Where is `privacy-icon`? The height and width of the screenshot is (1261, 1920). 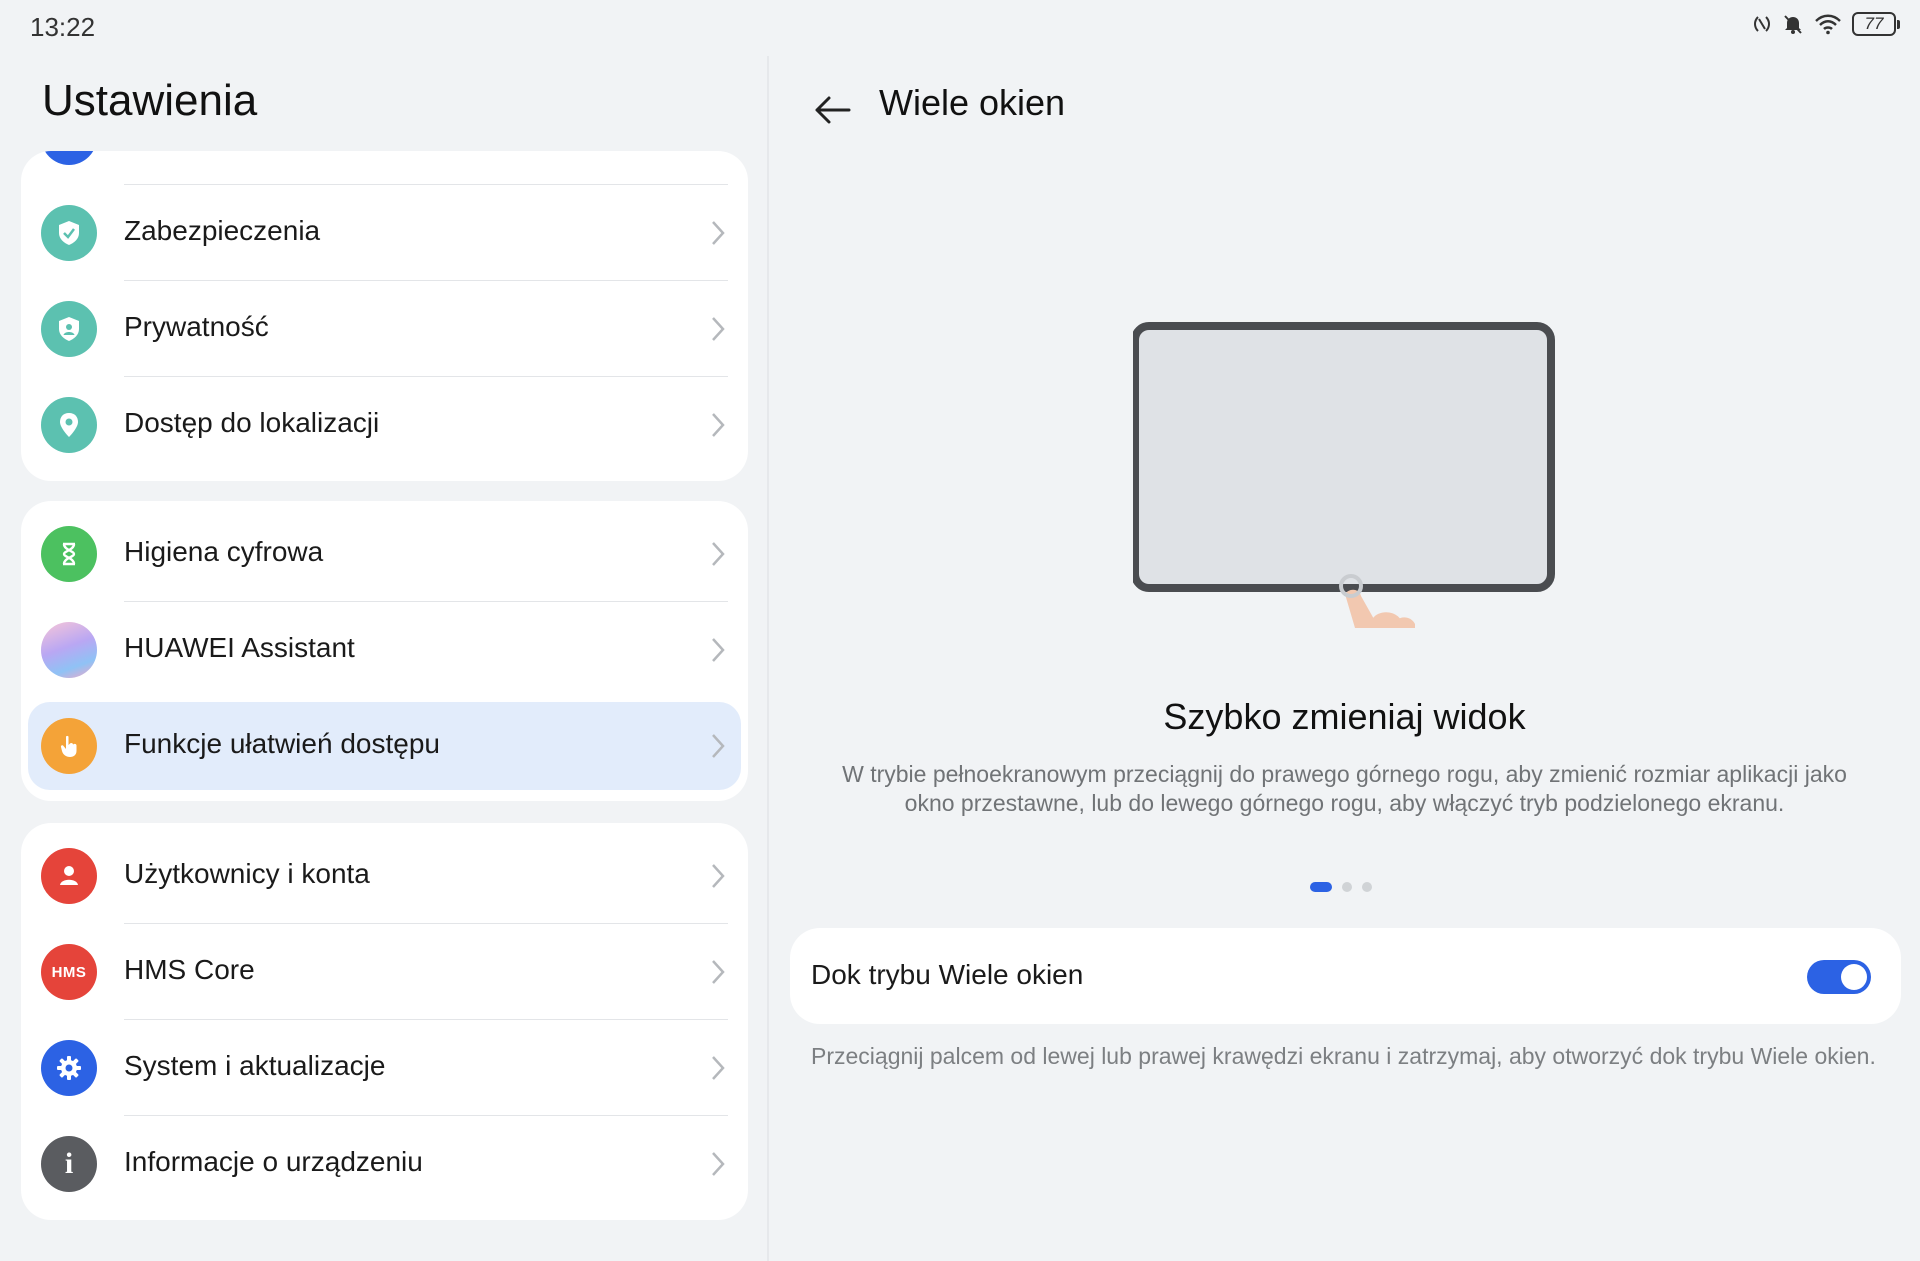 privacy-icon is located at coordinates (69, 329).